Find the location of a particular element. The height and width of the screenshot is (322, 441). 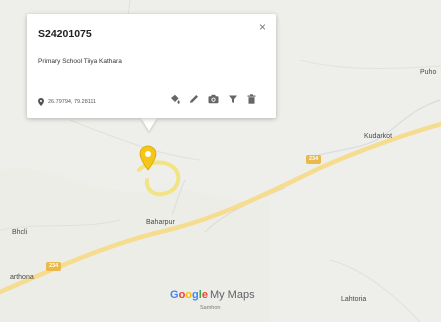

place-label: Kudarkot is located at coordinates (378, 136).